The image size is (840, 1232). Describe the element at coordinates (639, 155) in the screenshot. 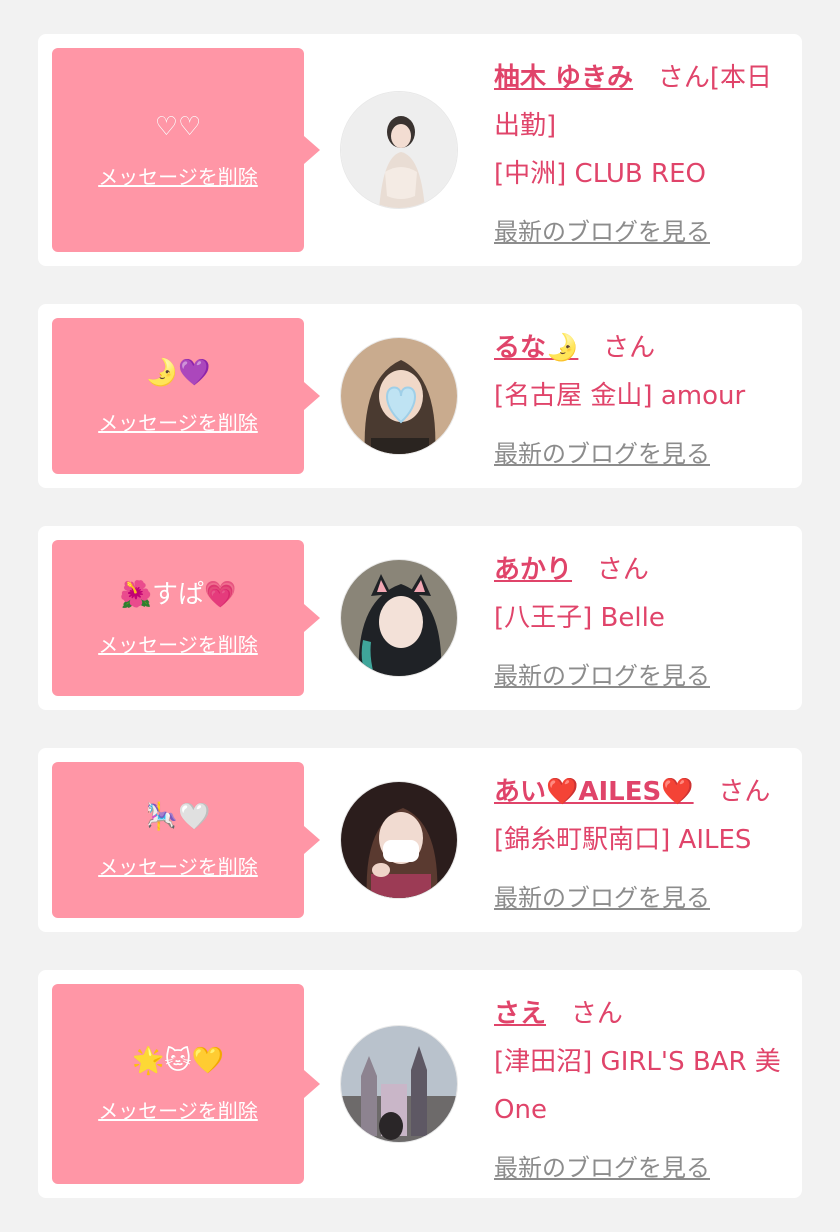

I see `shop-info: 柚木 ゆきみ さん[本日出勤] [中洲] CLUB REO 最新のブログを見る` at that location.